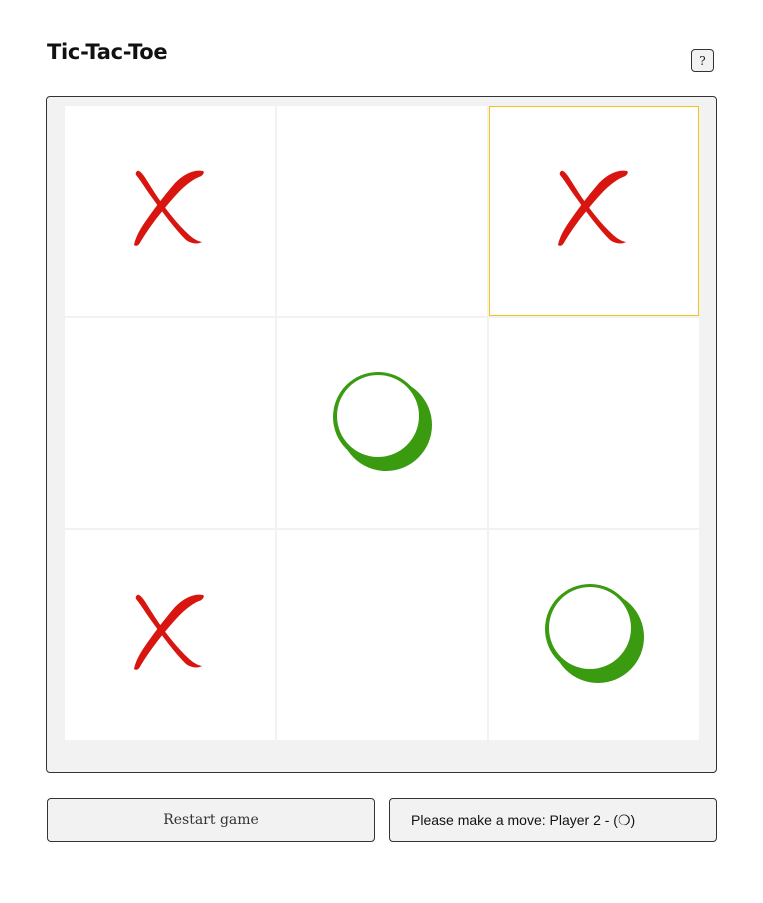 The image size is (763, 903). What do you see at coordinates (211, 820) in the screenshot?
I see `restart-game-button: Restart game` at bounding box center [211, 820].